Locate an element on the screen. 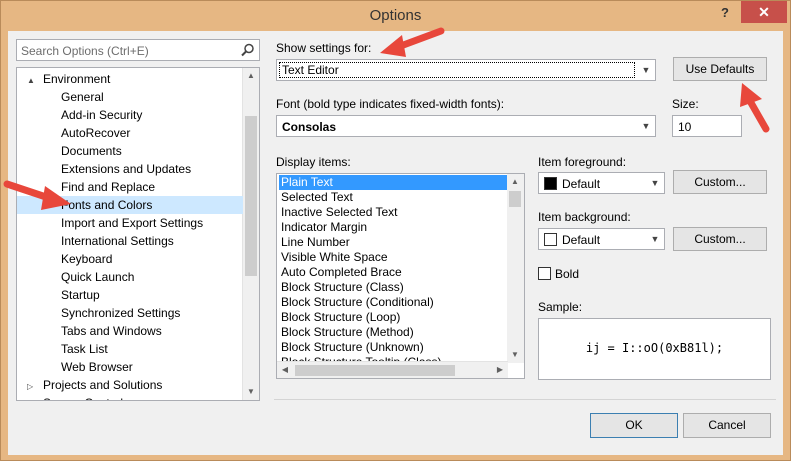  sample-preview: ij = I::oO(0xB81l); is located at coordinates (654, 349).